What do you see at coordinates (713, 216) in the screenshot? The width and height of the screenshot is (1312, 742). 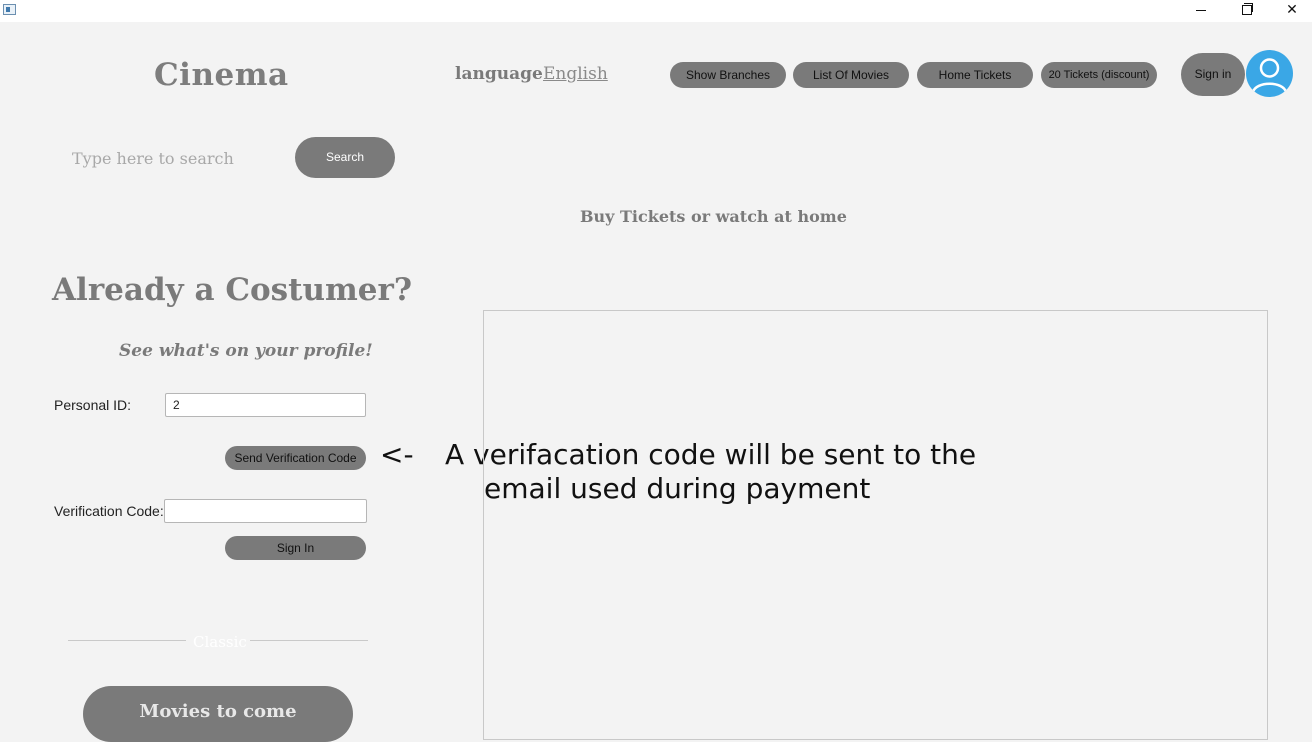 I see `tagline: Buy Tickets or watch at home` at bounding box center [713, 216].